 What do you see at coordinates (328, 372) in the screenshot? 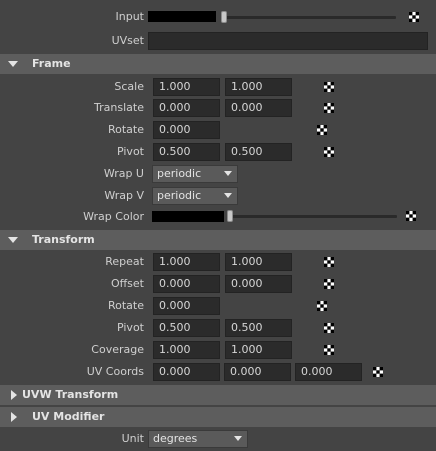
I see `uvcoords-w-field: 0.000` at bounding box center [328, 372].